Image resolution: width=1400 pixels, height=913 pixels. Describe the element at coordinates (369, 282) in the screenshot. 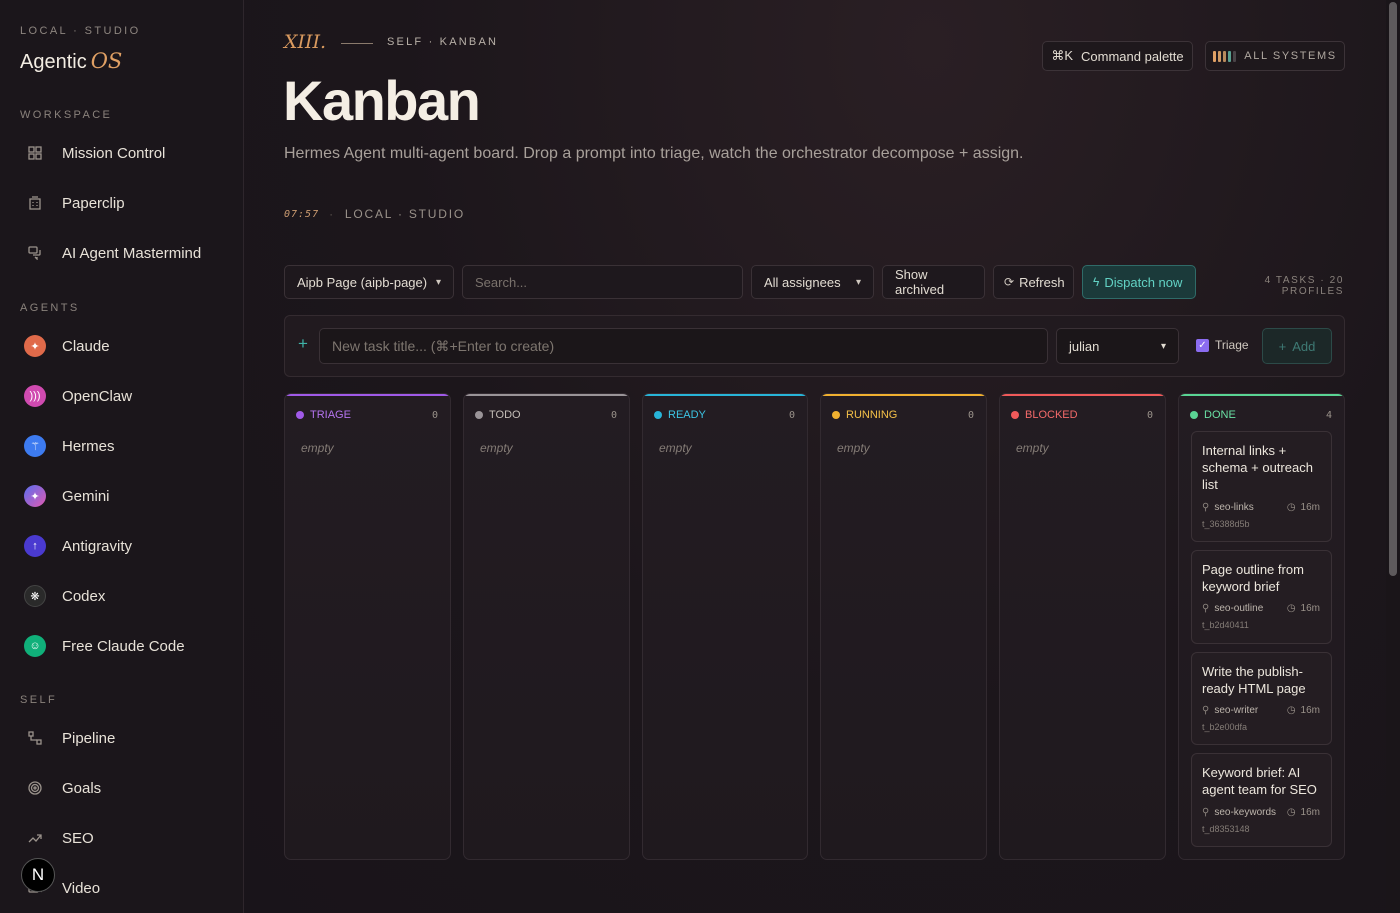

I see `board-select: Aipb Page (aipb-page) ▾` at that location.